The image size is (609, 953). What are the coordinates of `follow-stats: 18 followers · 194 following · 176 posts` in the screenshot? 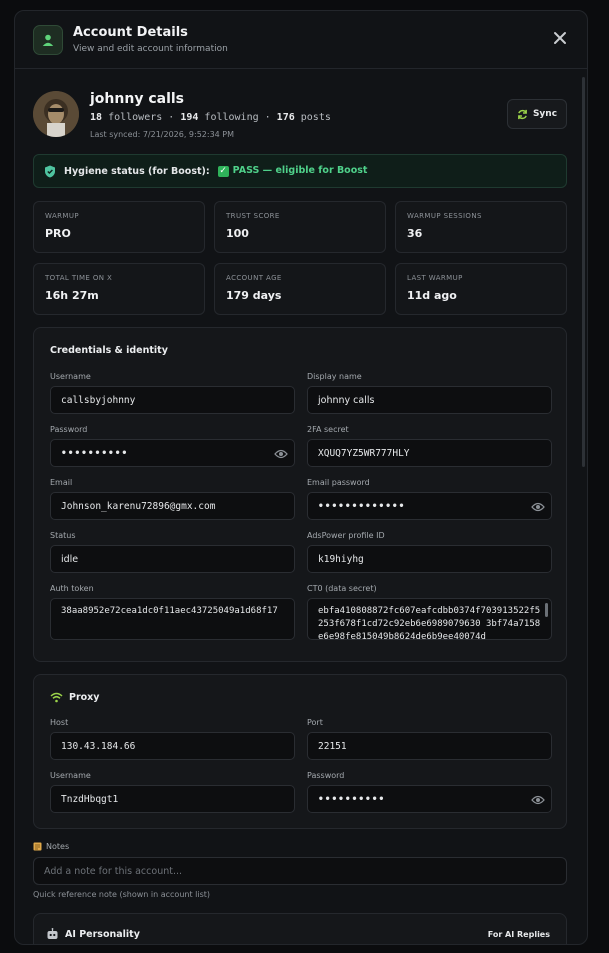 It's located at (210, 117).